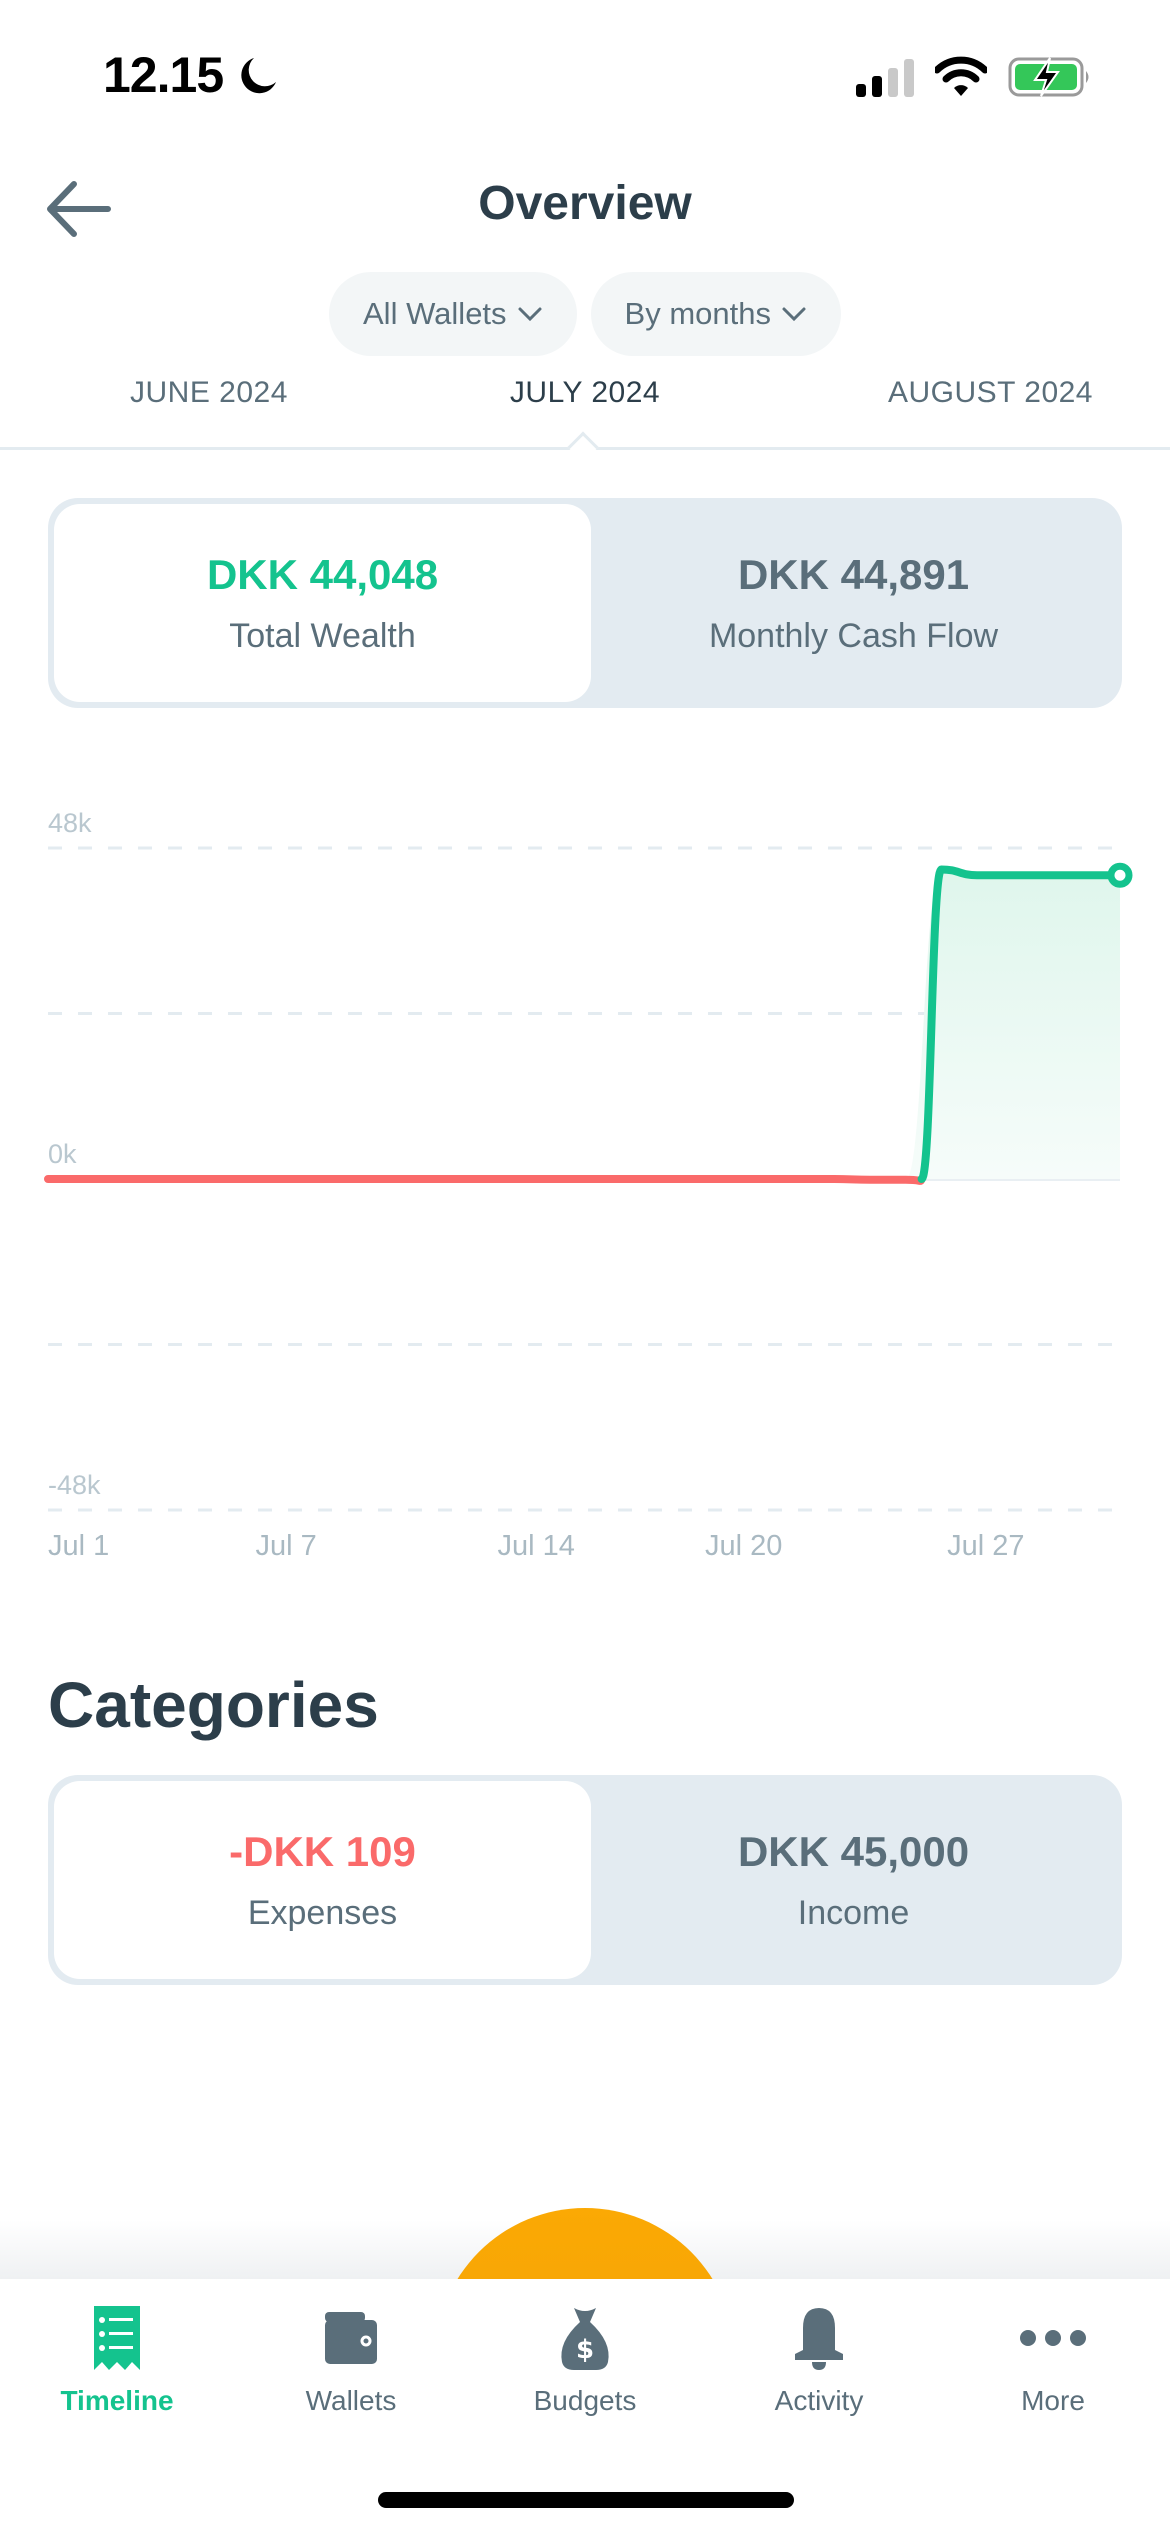 Image resolution: width=1170 pixels, height=2532 pixels. What do you see at coordinates (213, 1705) in the screenshot?
I see `categories-heading: Categories` at bounding box center [213, 1705].